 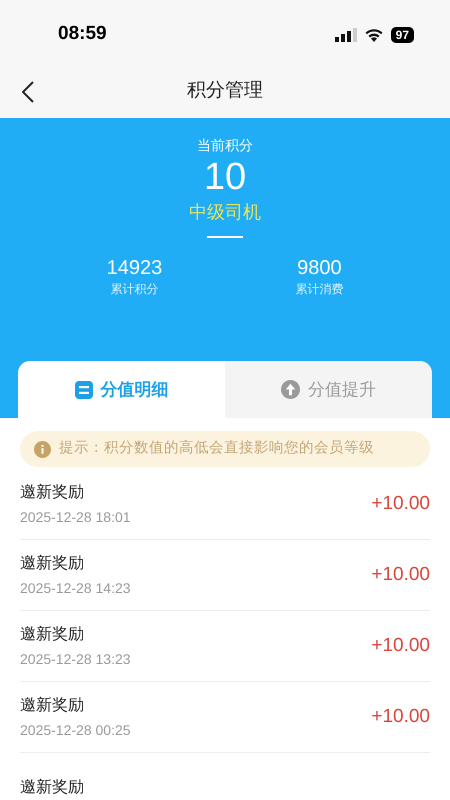 What do you see at coordinates (75, 587) in the screenshot?
I see `record-time: 2025-12-28 14:23` at bounding box center [75, 587].